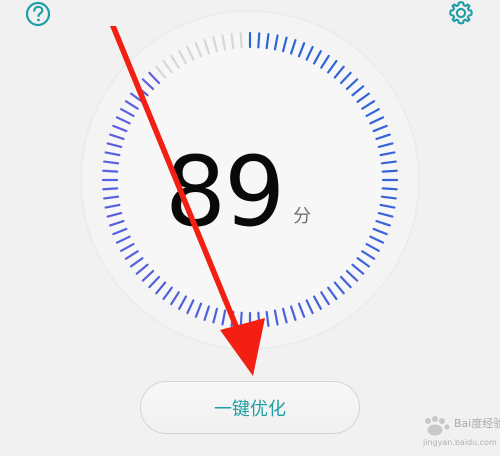 Image resolution: width=500 pixels, height=456 pixels. I want to click on one-click-optimize-button: 一键优化, so click(250, 407).